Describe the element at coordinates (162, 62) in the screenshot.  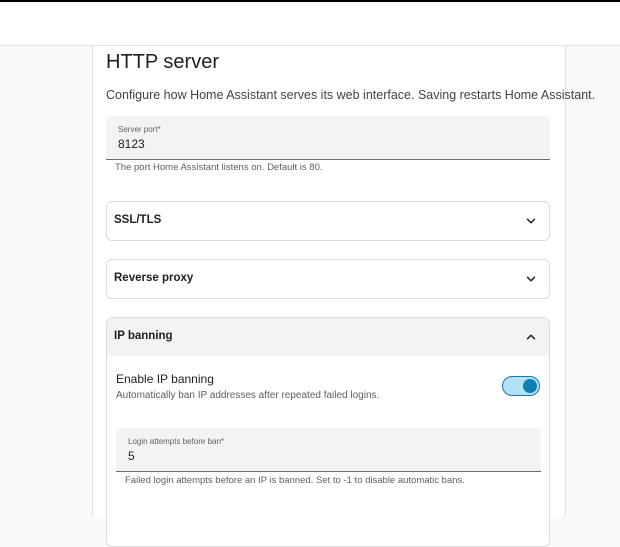
I see `page-title: HTTP server` at that location.